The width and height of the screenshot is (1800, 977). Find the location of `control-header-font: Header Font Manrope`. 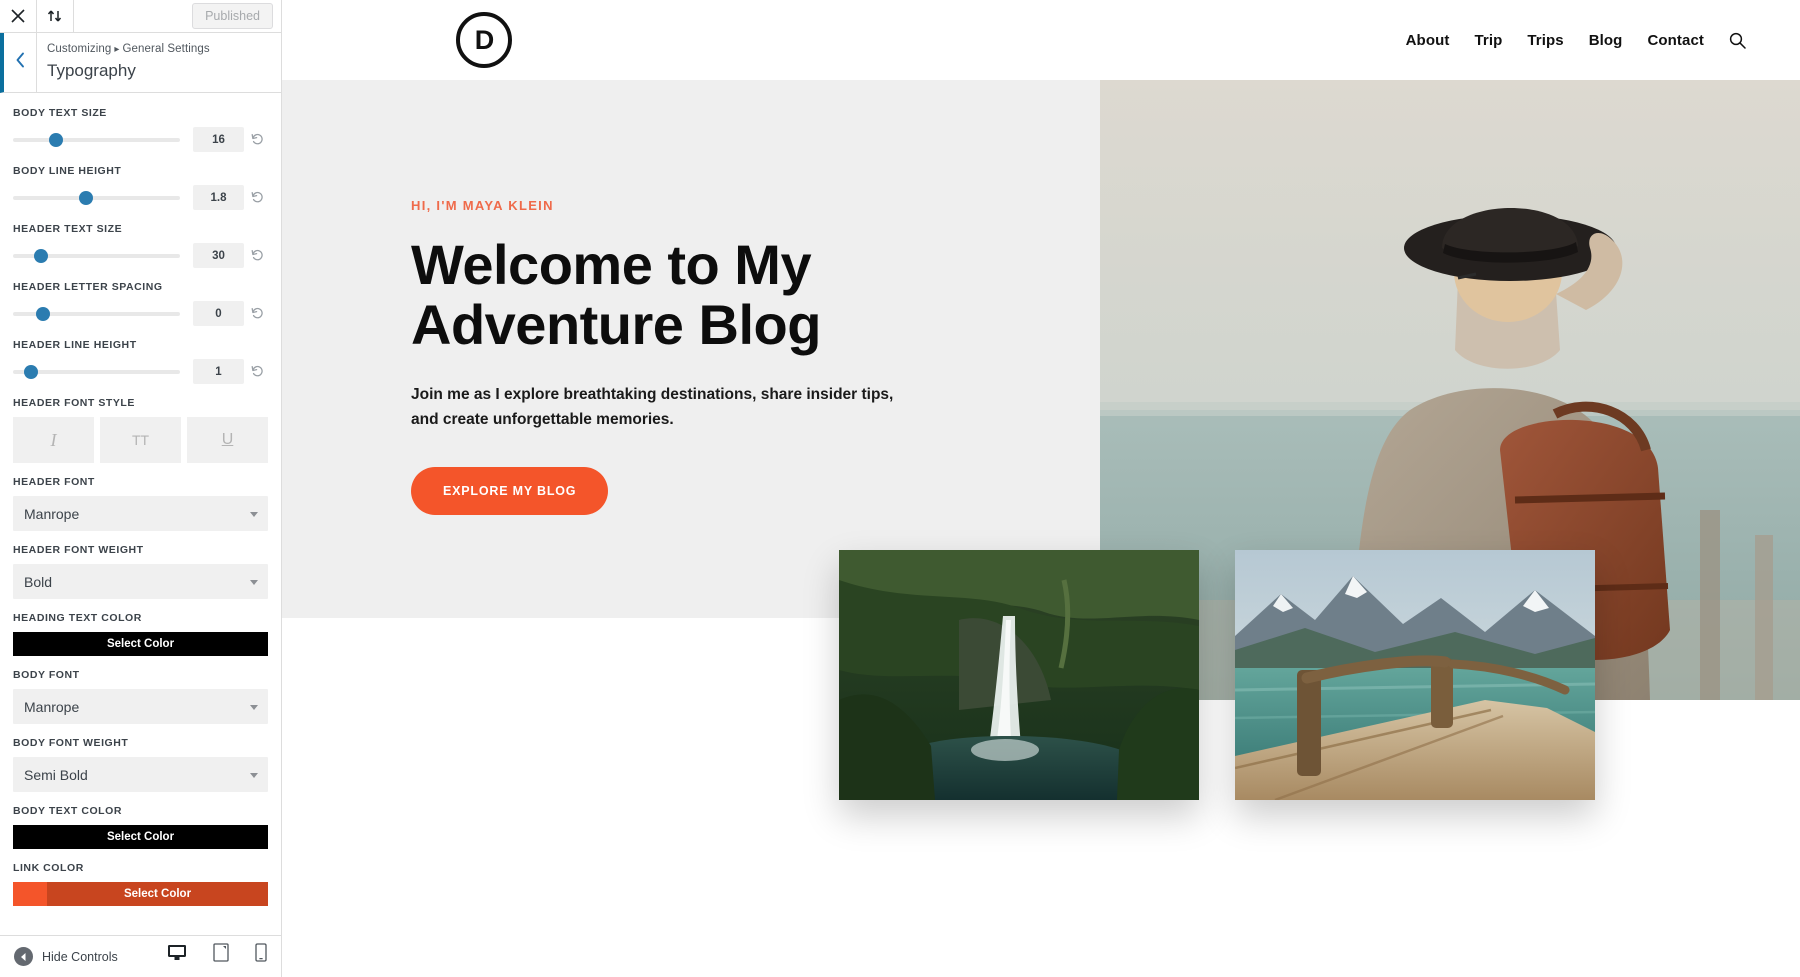

control-header-font: Header Font Manrope is located at coordinates (140, 503).